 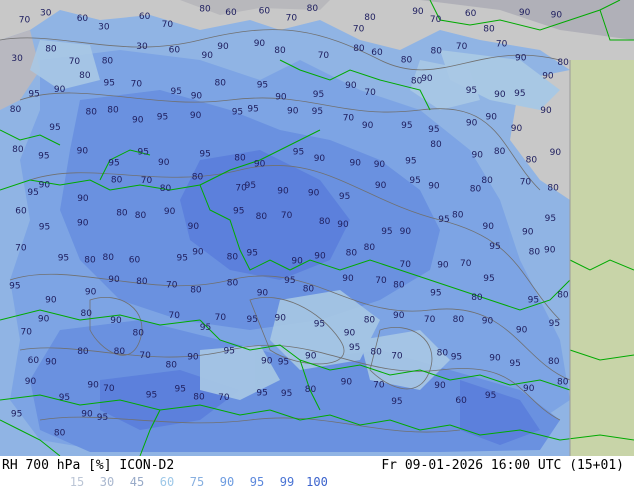 What do you see at coordinates (602, 258) in the screenshot?
I see `outside-domain-land` at bounding box center [602, 258].